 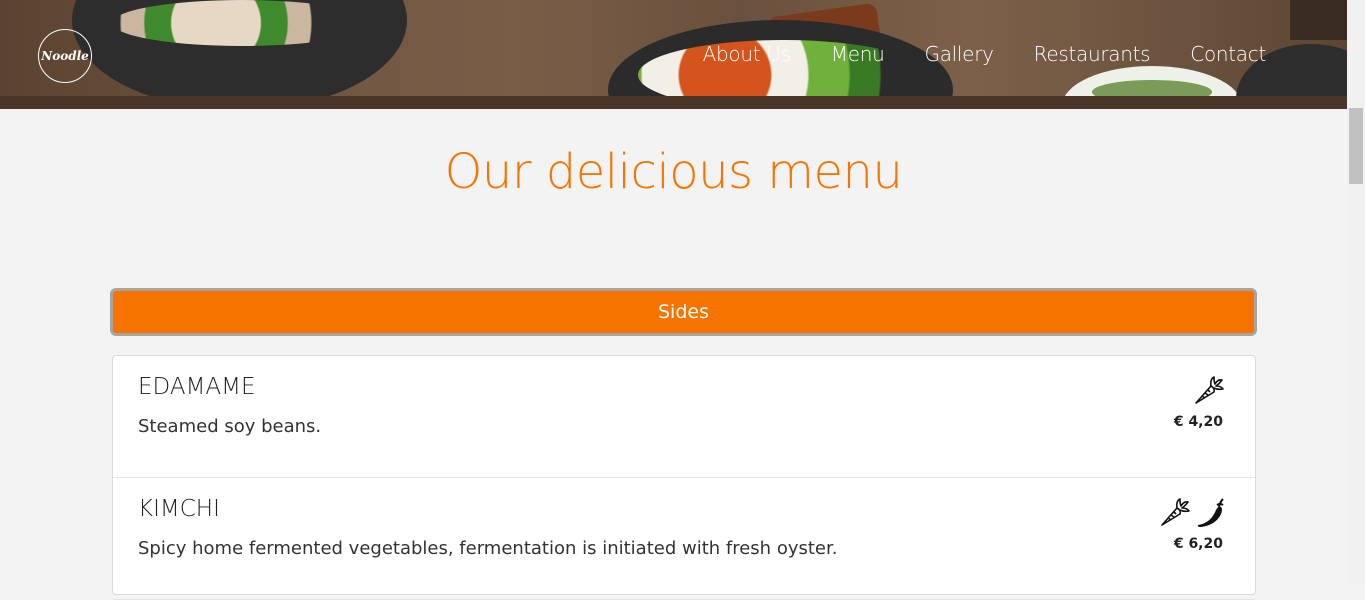 I want to click on noodle-logo: Noodle, so click(x=65, y=56).